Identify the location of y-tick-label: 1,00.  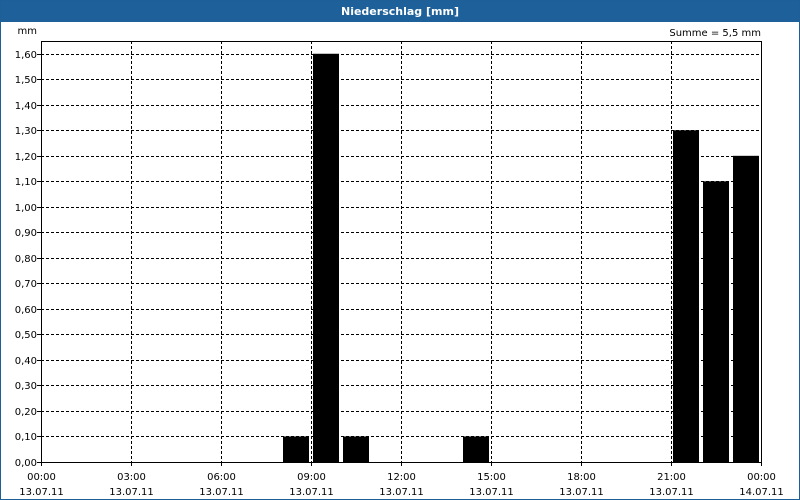
(26, 208).